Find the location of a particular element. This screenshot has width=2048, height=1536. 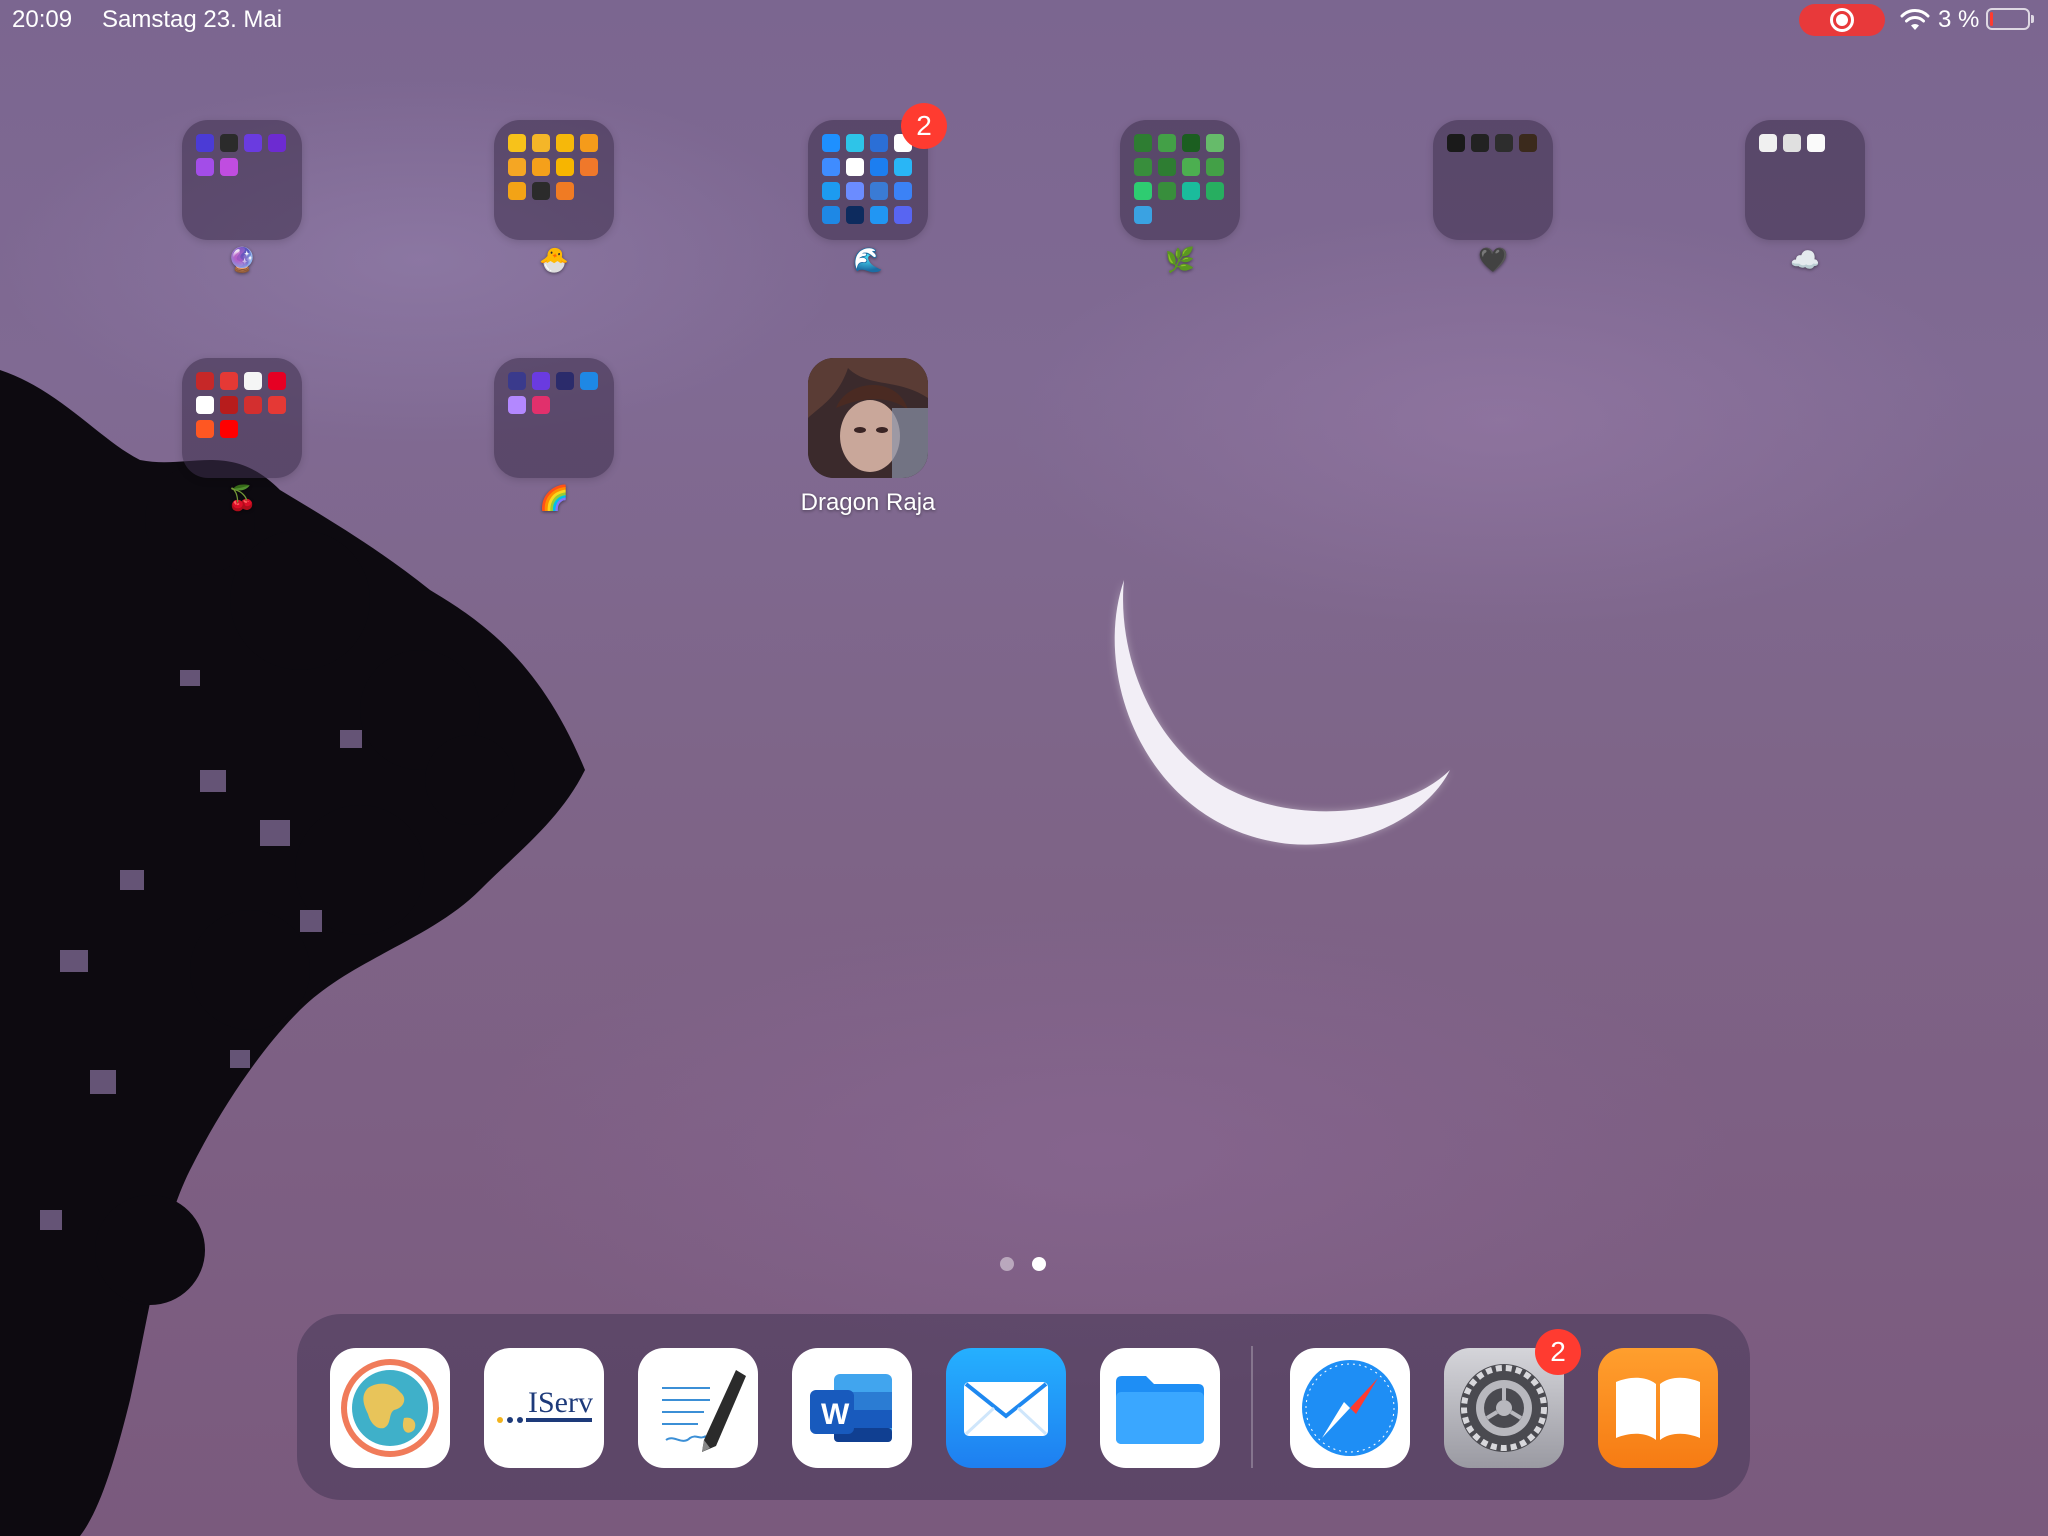

dock-app-mail is located at coordinates (1006, 1408).